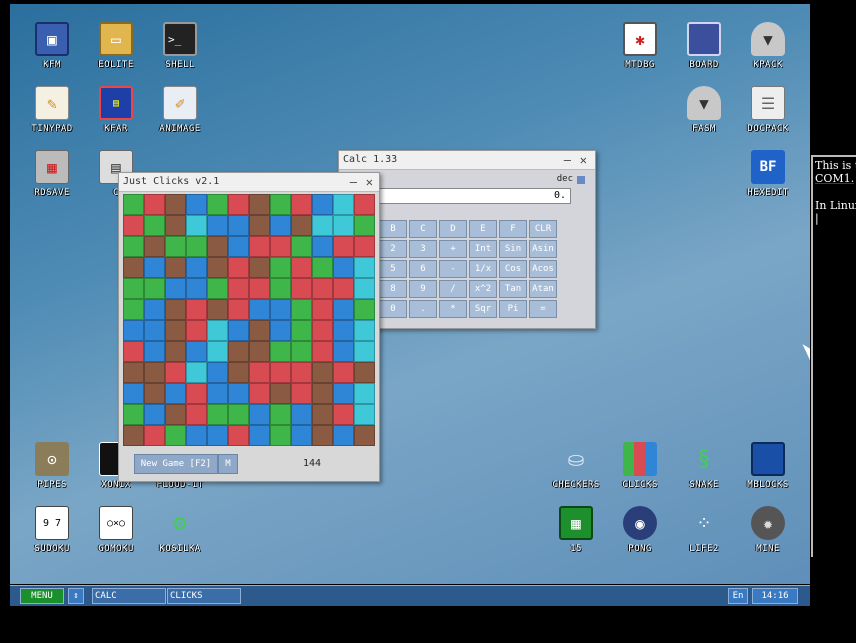 Image resolution: width=856 pixels, height=643 pixels. What do you see at coordinates (768, 536) in the screenshot?
I see `desktop-icon-mine: ✹ MINE` at bounding box center [768, 536].